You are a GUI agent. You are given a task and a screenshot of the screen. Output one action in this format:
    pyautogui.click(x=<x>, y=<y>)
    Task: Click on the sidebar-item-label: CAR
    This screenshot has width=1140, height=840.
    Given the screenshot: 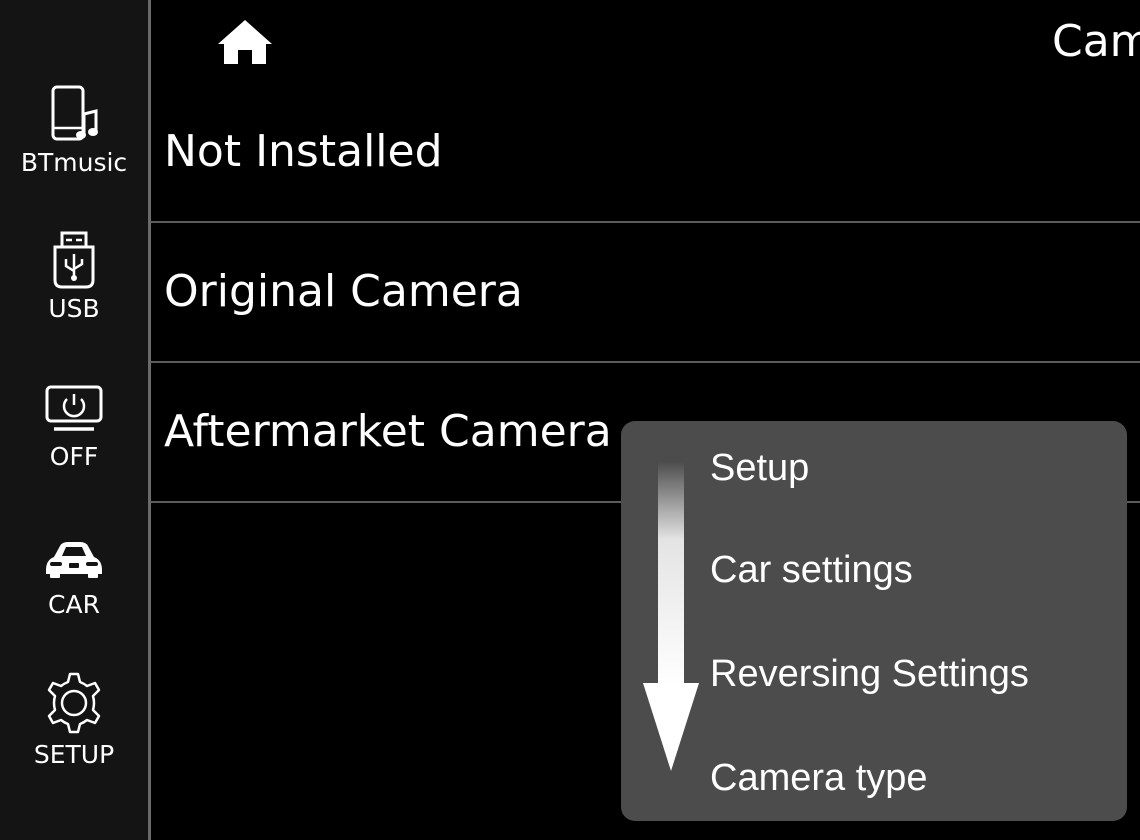 What is the action you would take?
    pyautogui.click(x=74, y=604)
    